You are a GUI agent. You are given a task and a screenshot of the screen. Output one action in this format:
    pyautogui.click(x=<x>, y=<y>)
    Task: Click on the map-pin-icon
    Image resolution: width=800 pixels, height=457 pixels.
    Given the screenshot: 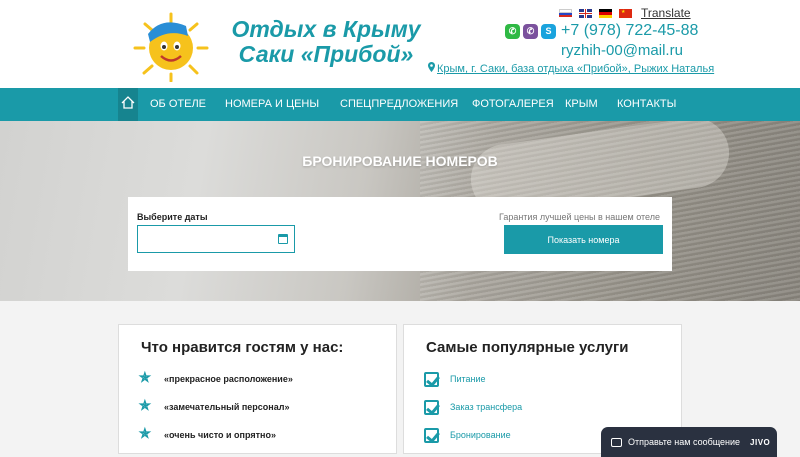 What is the action you would take?
    pyautogui.click(x=431, y=68)
    